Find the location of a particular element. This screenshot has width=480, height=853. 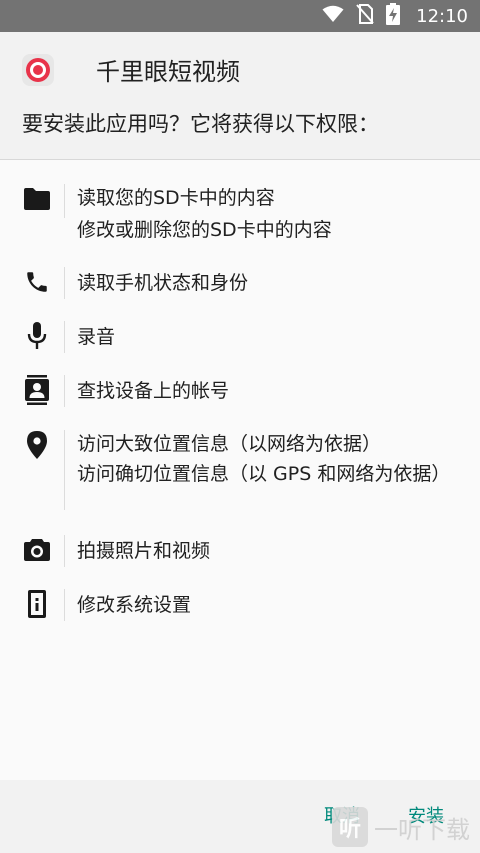

microphone-icon is located at coordinates (37, 336).